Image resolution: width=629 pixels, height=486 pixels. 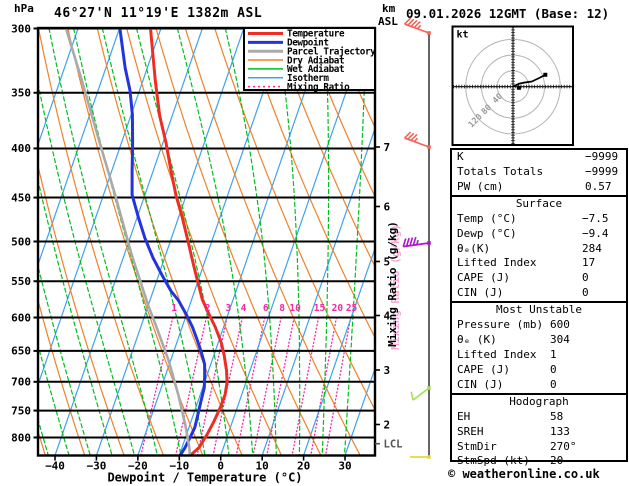 I want to click on svg-text: 300, so click(x=21, y=28).